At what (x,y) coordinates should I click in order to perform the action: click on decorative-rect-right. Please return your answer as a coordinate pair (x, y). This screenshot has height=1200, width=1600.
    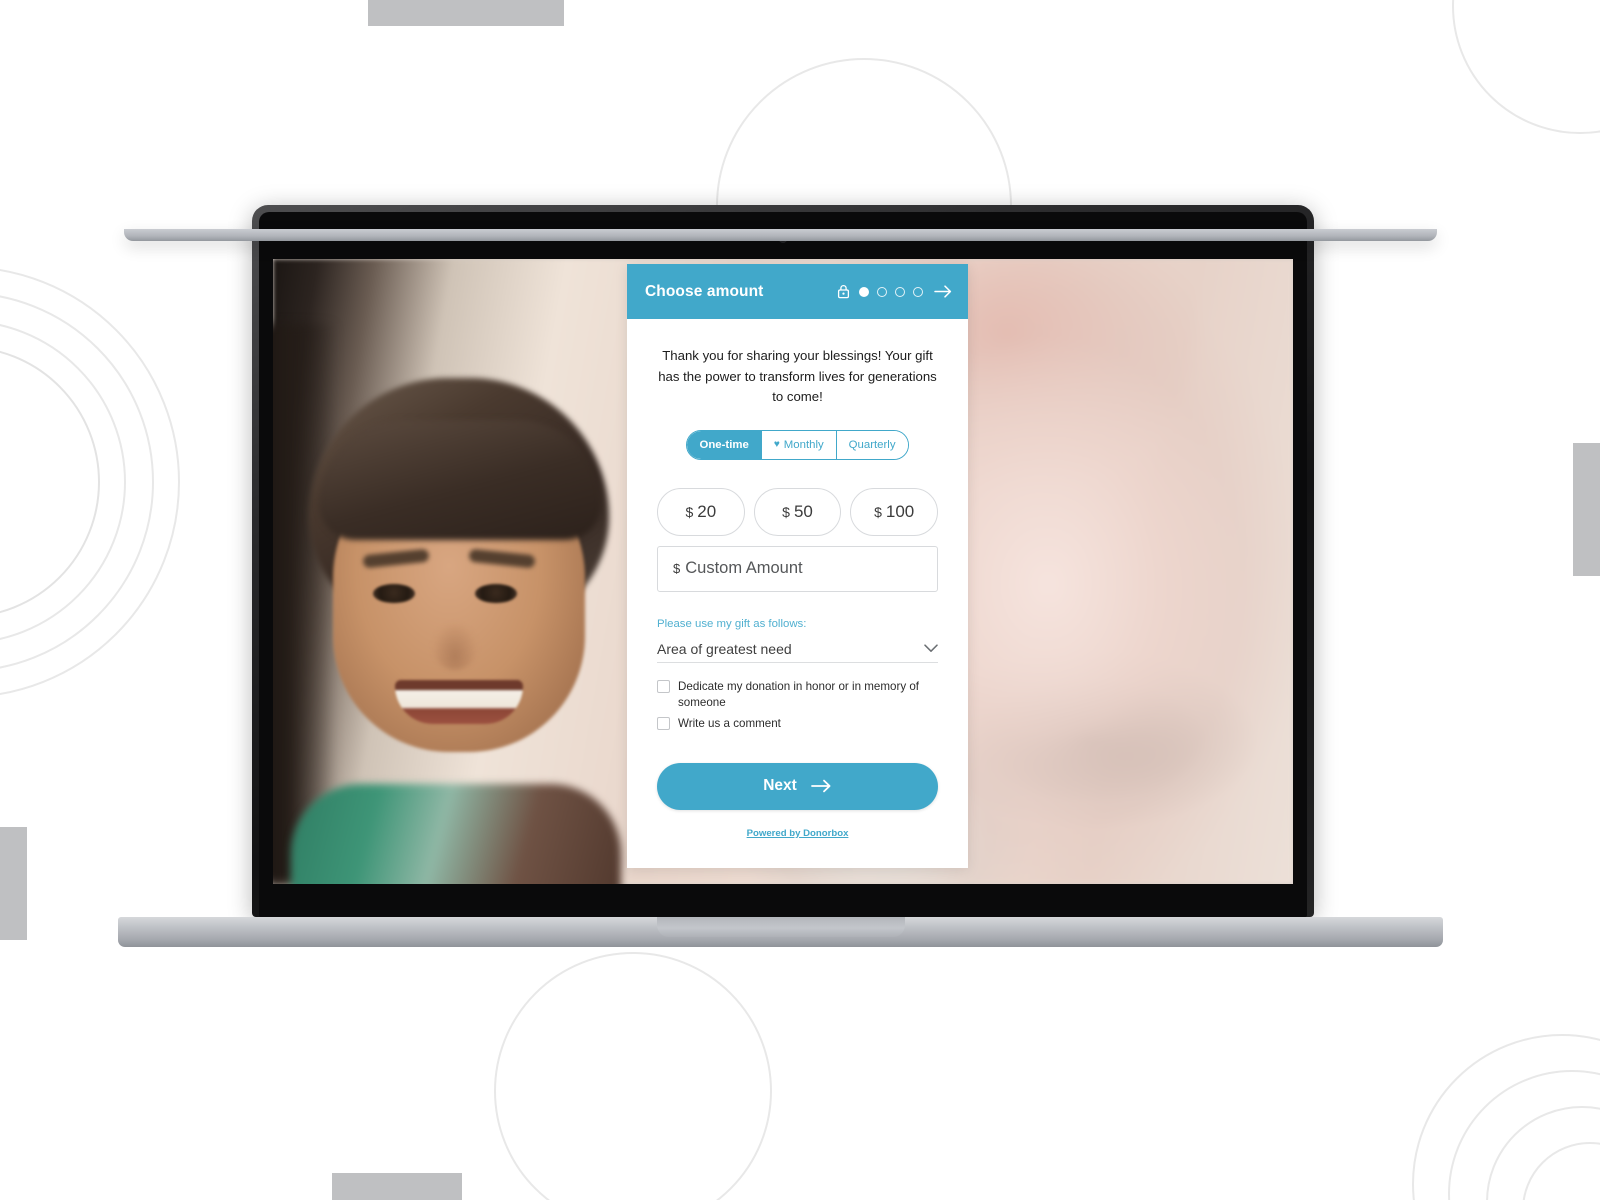
    Looking at the image, I should click on (1586, 509).